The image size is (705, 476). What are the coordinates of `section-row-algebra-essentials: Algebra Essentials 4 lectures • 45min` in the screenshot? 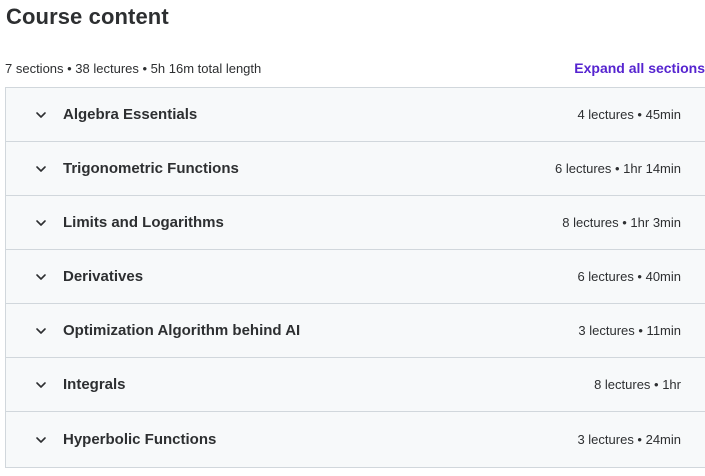 It's located at (355, 115).